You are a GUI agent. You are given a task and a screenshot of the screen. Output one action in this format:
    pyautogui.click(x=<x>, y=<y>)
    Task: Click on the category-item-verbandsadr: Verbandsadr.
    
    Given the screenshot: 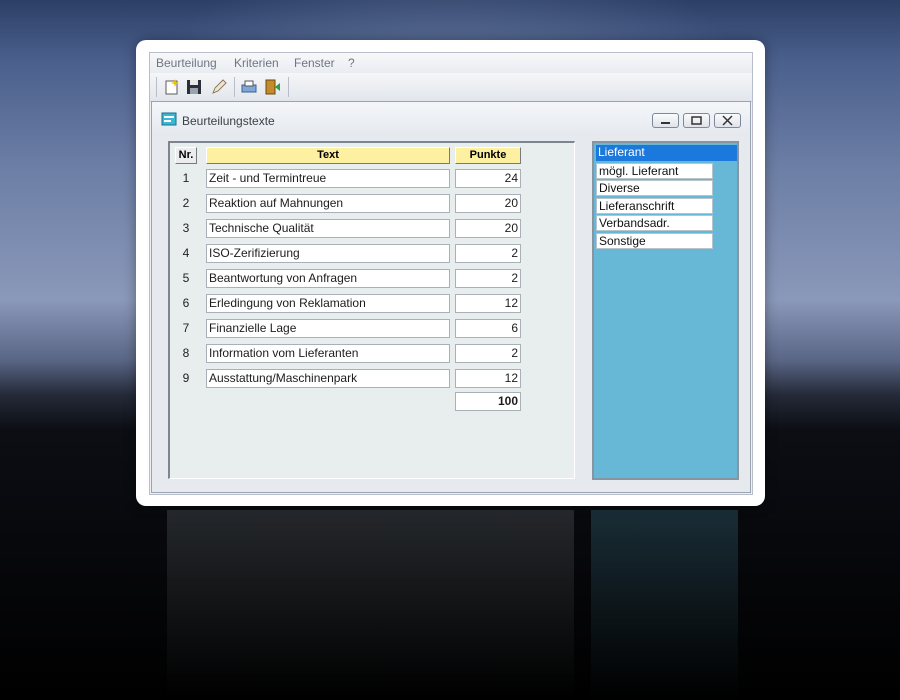 What is the action you would take?
    pyautogui.click(x=654, y=223)
    